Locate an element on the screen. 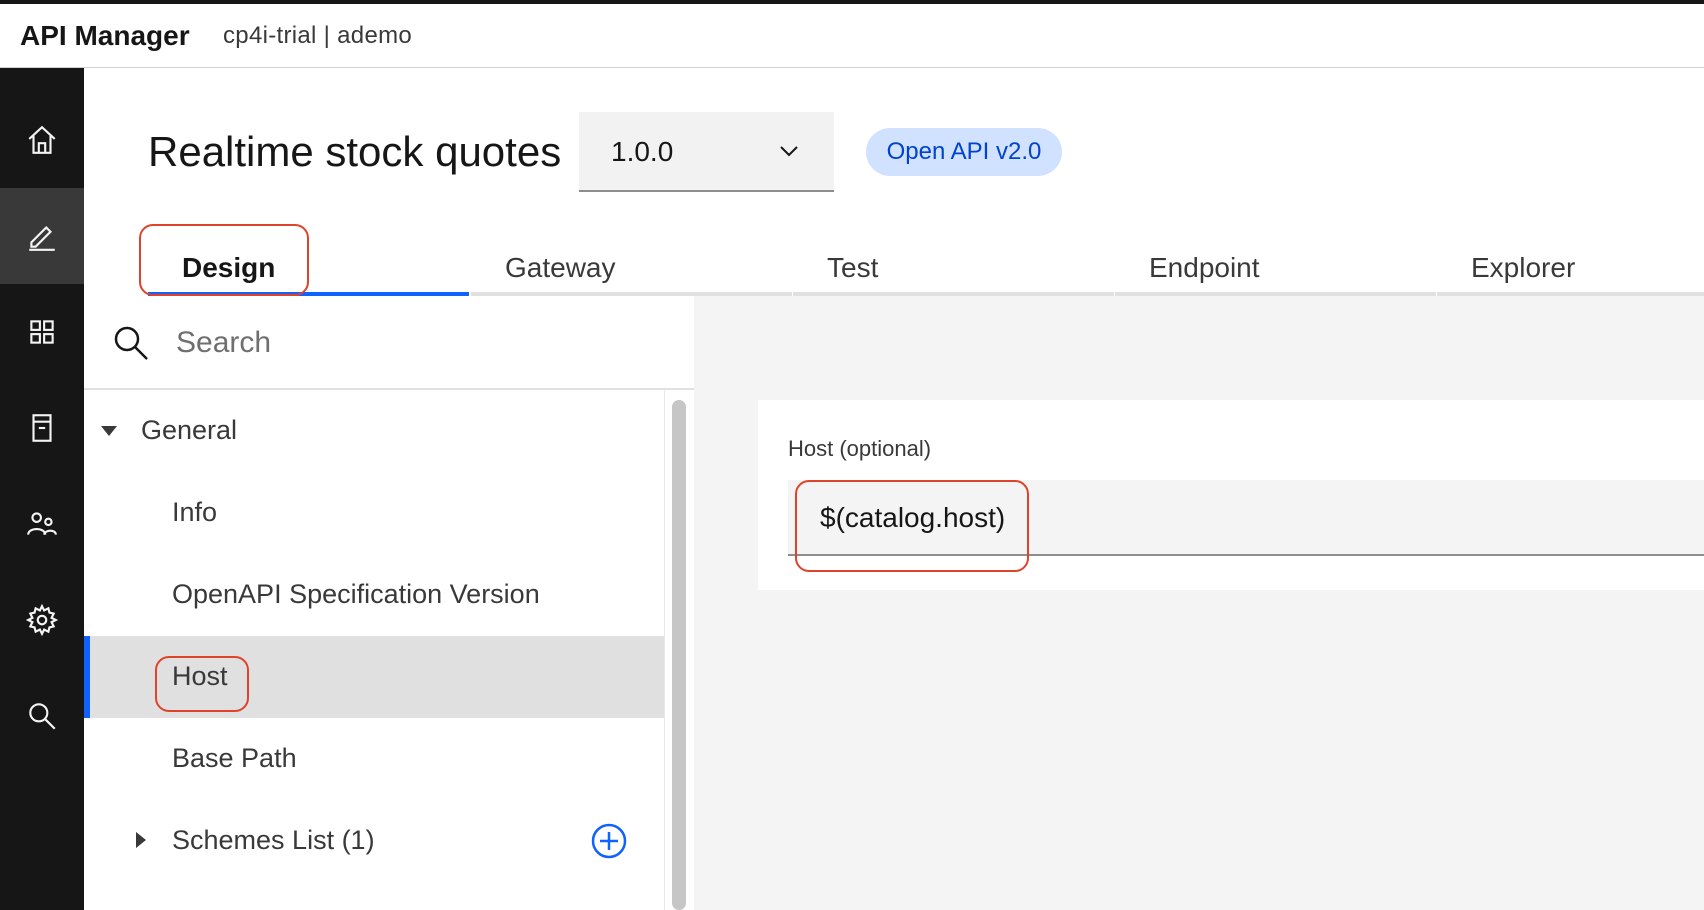 The width and height of the screenshot is (1704, 910). tree-item-label: General is located at coordinates (189, 430).